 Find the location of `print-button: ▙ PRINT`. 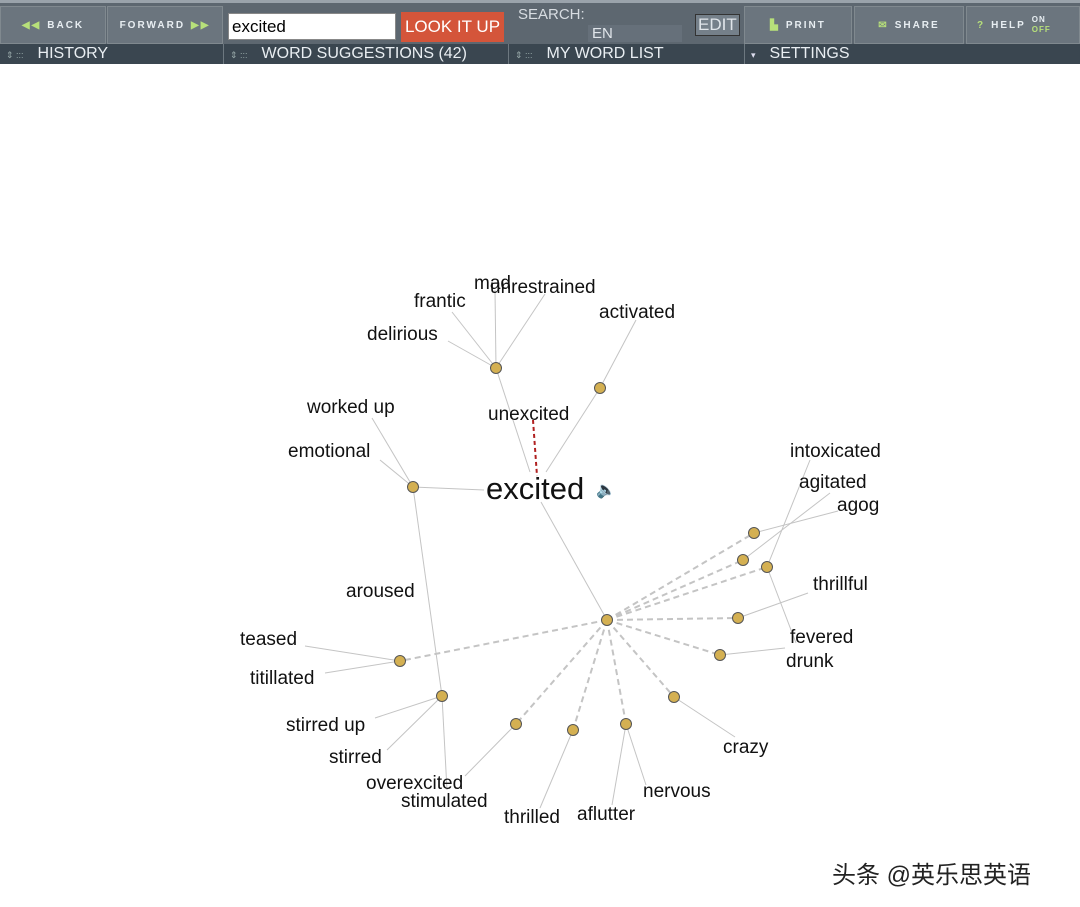

print-button: ▙ PRINT is located at coordinates (798, 25).